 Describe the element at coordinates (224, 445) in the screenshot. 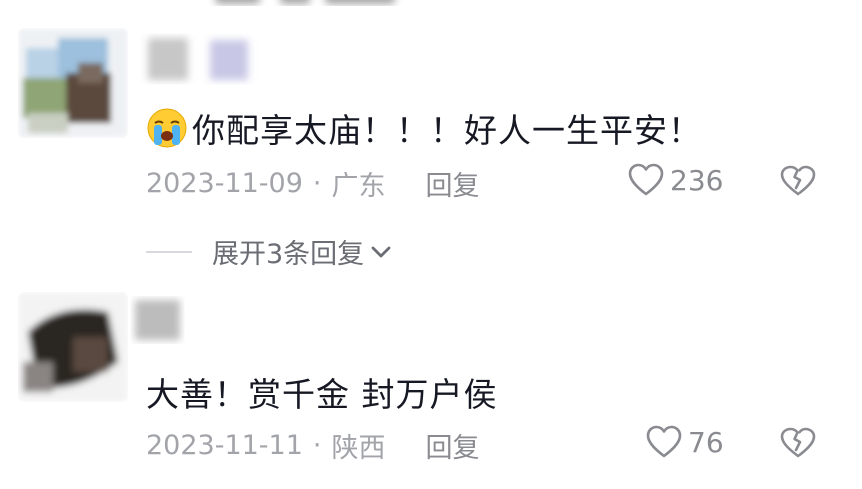

I see `comment-date: 2023-11-11` at that location.